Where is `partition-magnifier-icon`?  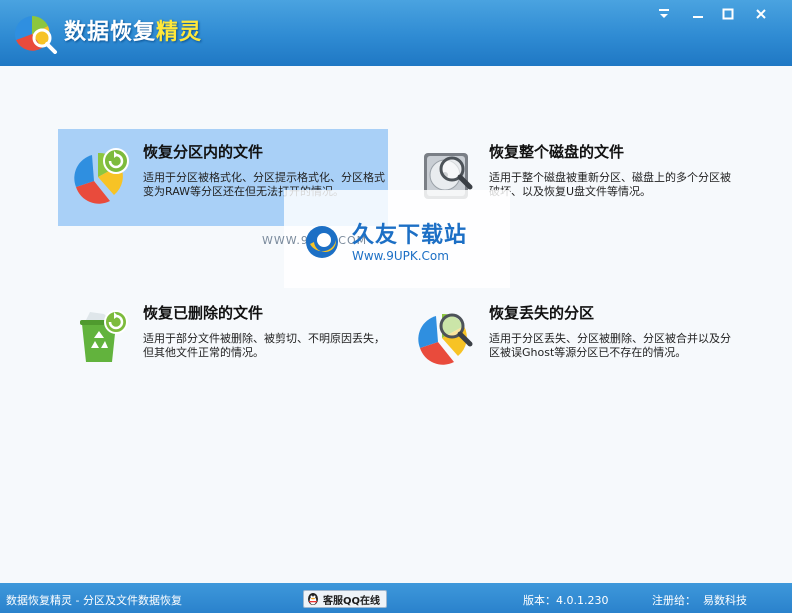 partition-magnifier-icon is located at coordinates (445, 339).